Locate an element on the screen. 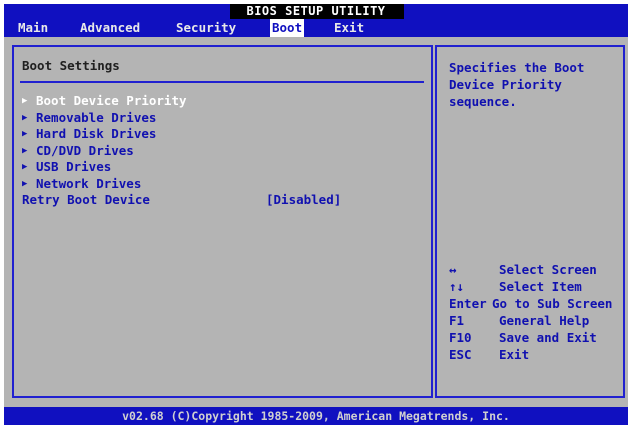  menu-item-label: USB Drives is located at coordinates (74, 166).